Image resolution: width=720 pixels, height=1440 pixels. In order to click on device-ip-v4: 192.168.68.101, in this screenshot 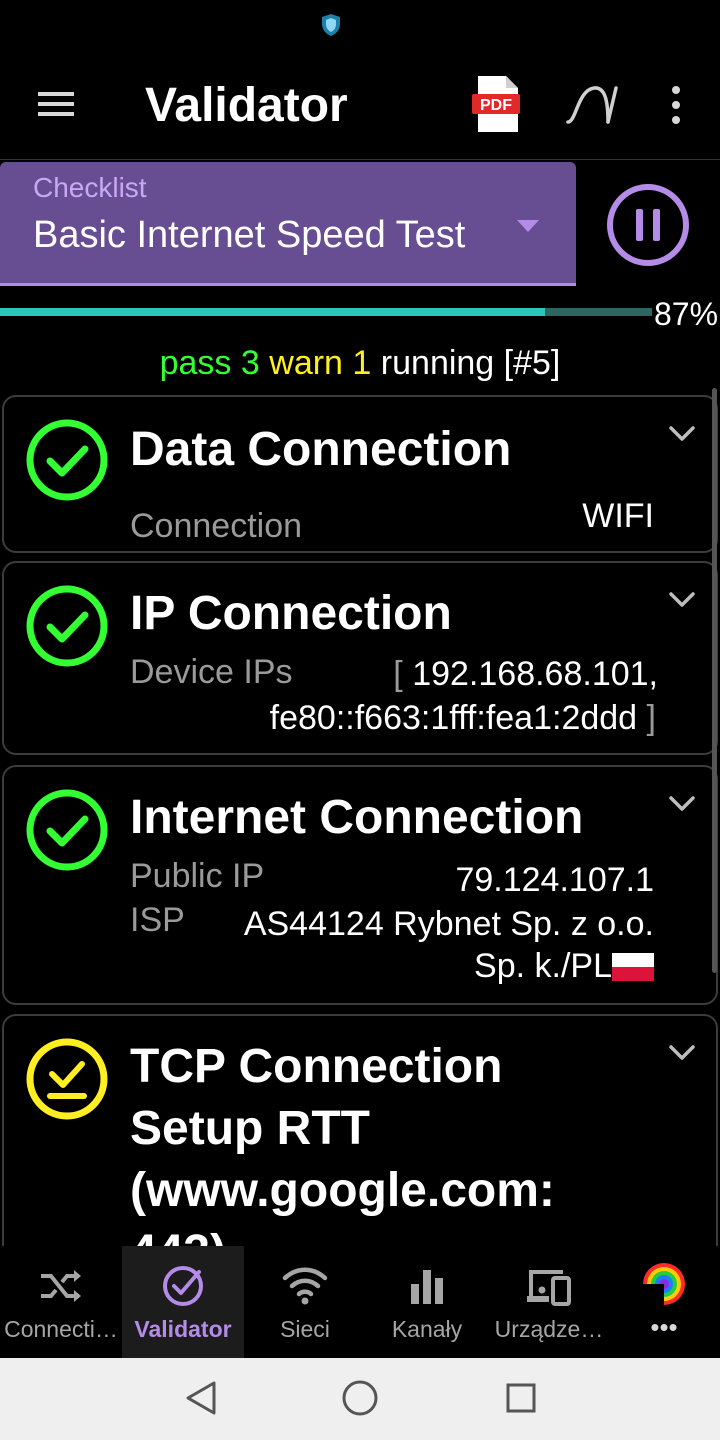, I will do `click(535, 674)`.